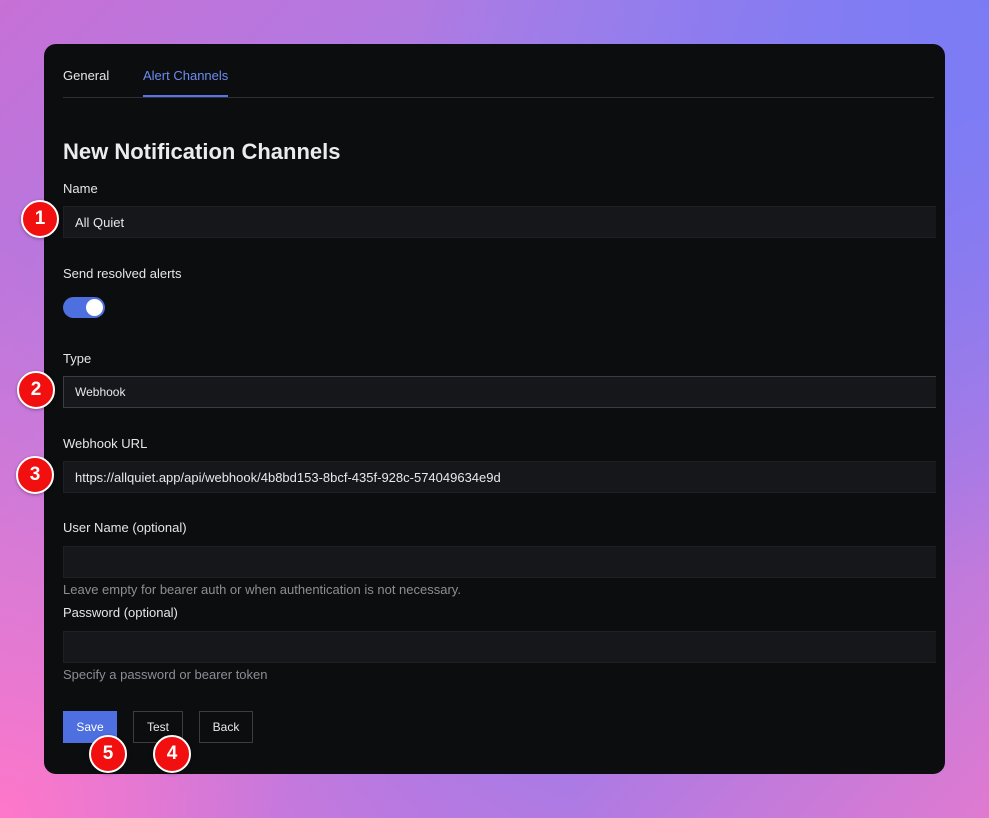  What do you see at coordinates (105, 443) in the screenshot?
I see `webhook-url-label: Webhook URL` at bounding box center [105, 443].